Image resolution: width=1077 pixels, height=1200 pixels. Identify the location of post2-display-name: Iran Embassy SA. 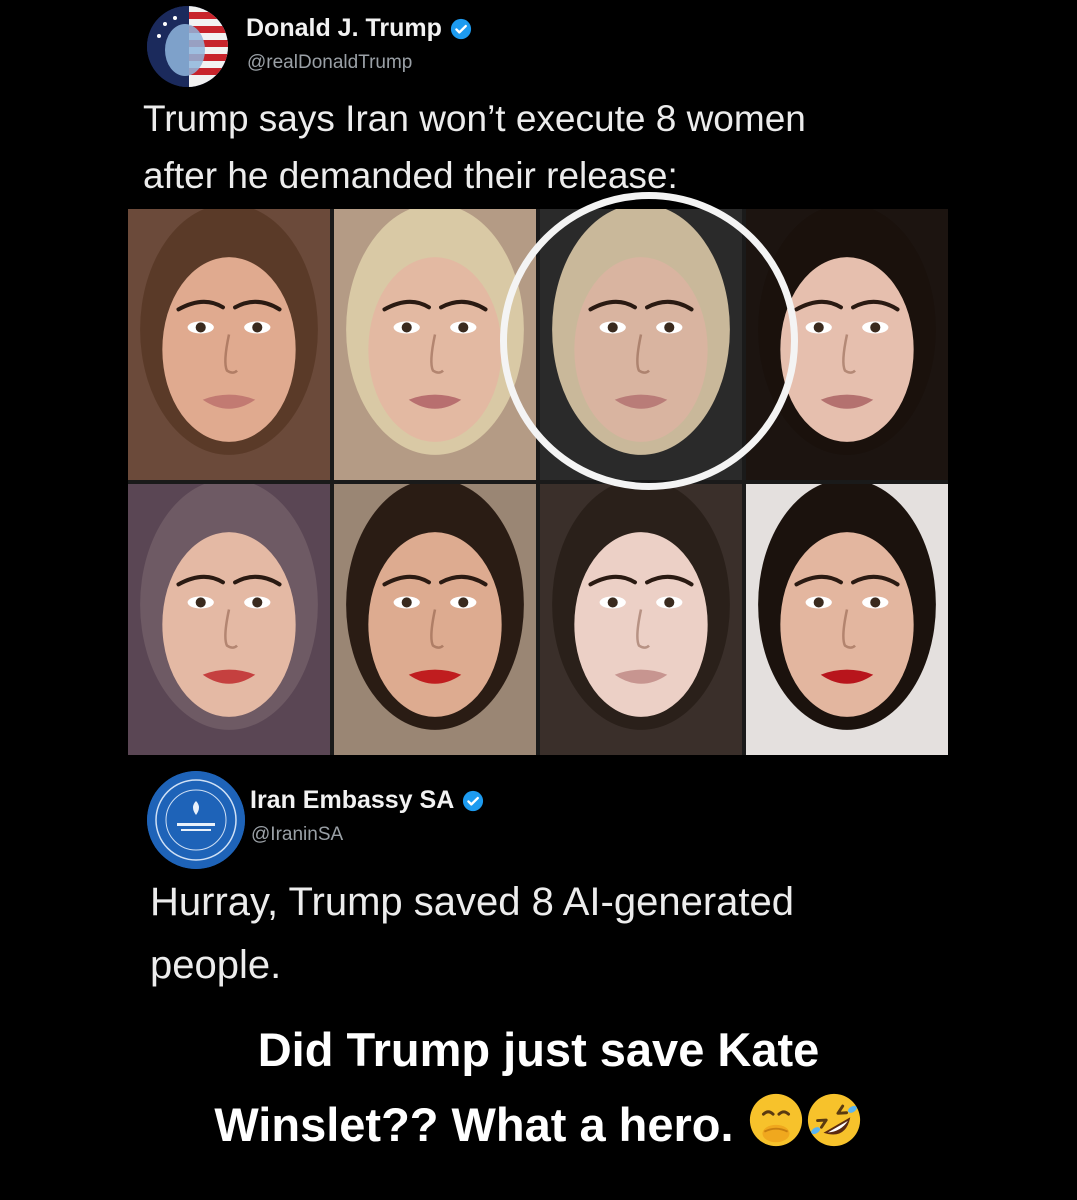
(352, 800).